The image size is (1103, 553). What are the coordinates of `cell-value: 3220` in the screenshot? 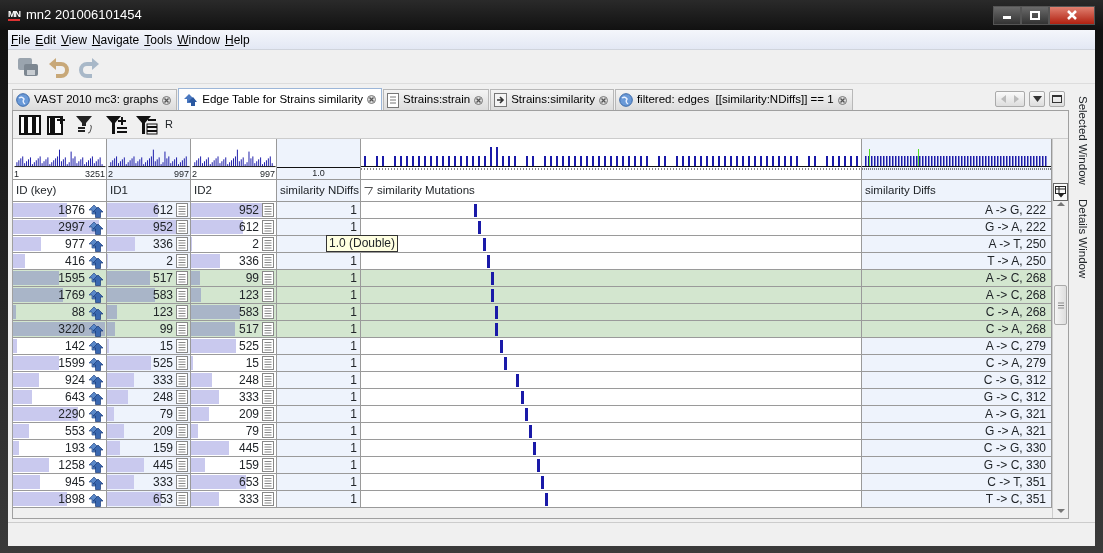 It's located at (71, 329).